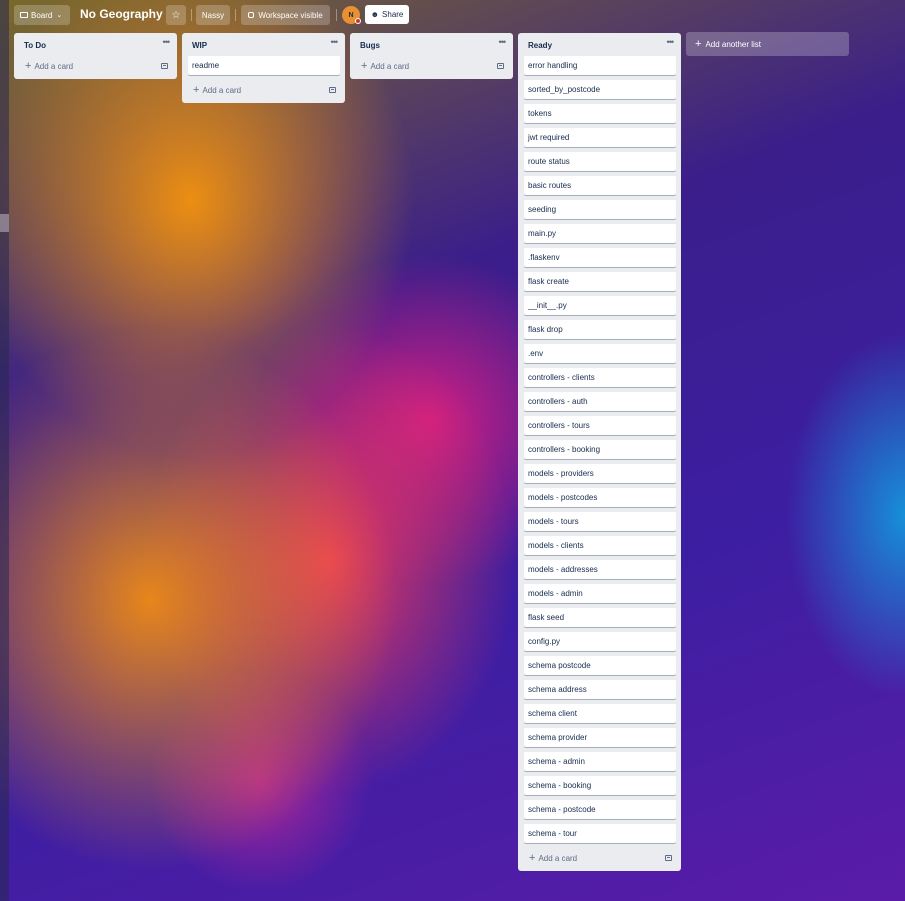 The height and width of the screenshot is (901, 905). What do you see at coordinates (375, 14) in the screenshot?
I see `person-add-icon: ☻` at bounding box center [375, 14].